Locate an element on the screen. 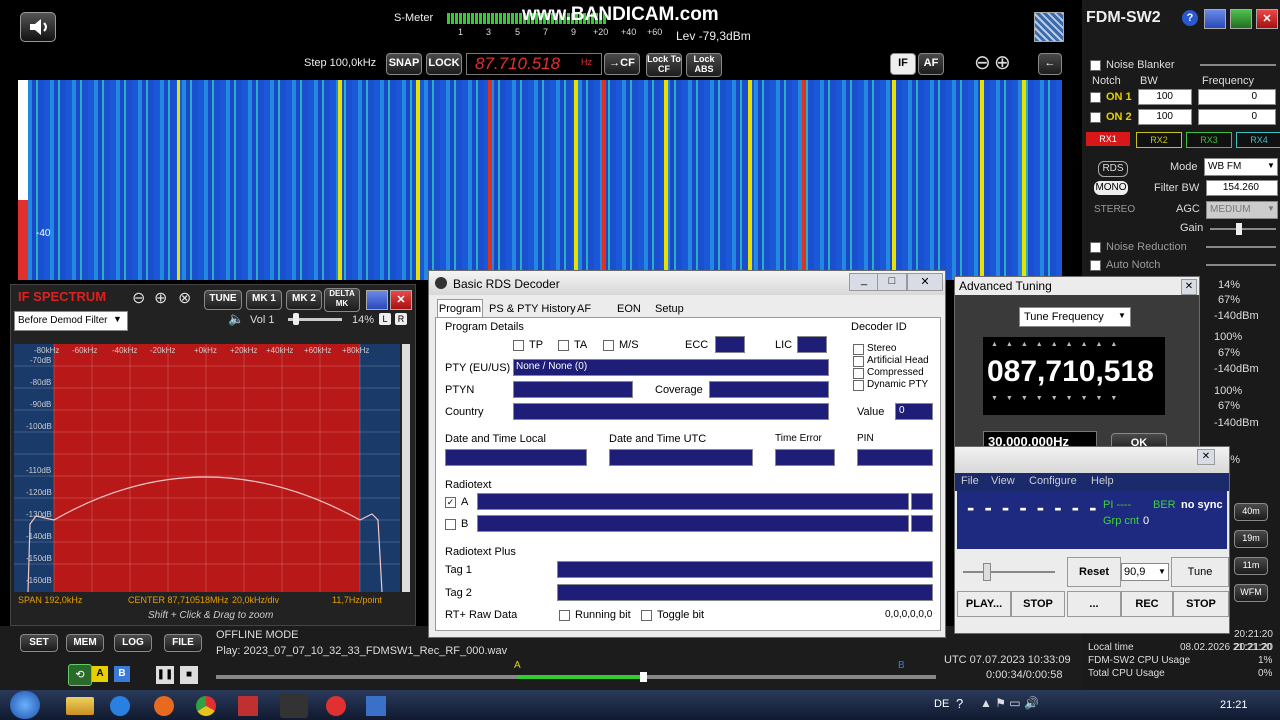 Image resolution: width=1280 pixels, height=720 pixels. if-button: IF is located at coordinates (903, 64).